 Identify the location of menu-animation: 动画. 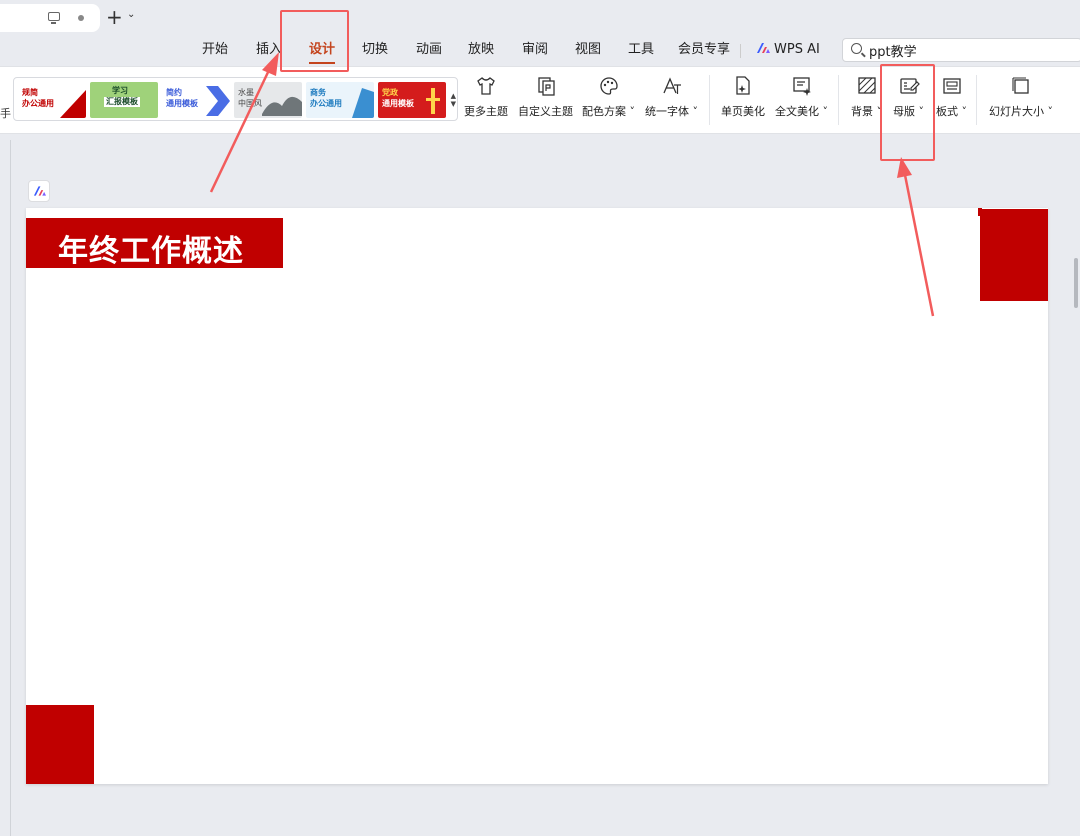
(429, 50).